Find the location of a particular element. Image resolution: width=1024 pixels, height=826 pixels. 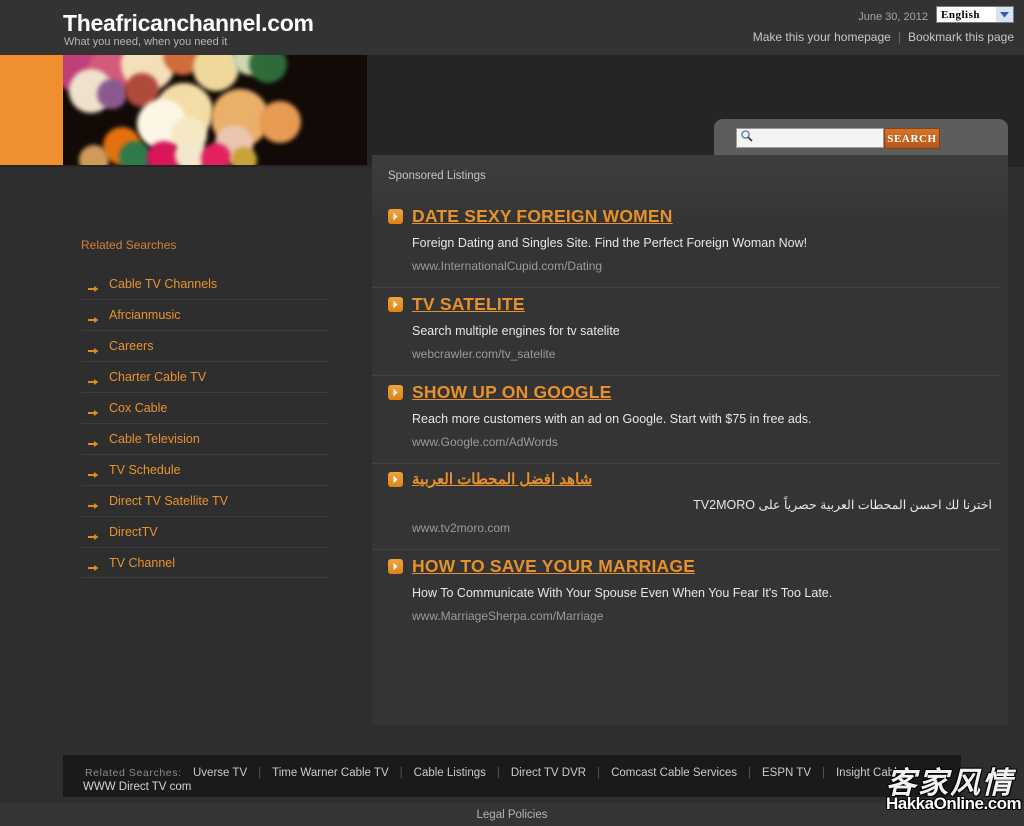

chevron-down-icon is located at coordinates (1004, 14).